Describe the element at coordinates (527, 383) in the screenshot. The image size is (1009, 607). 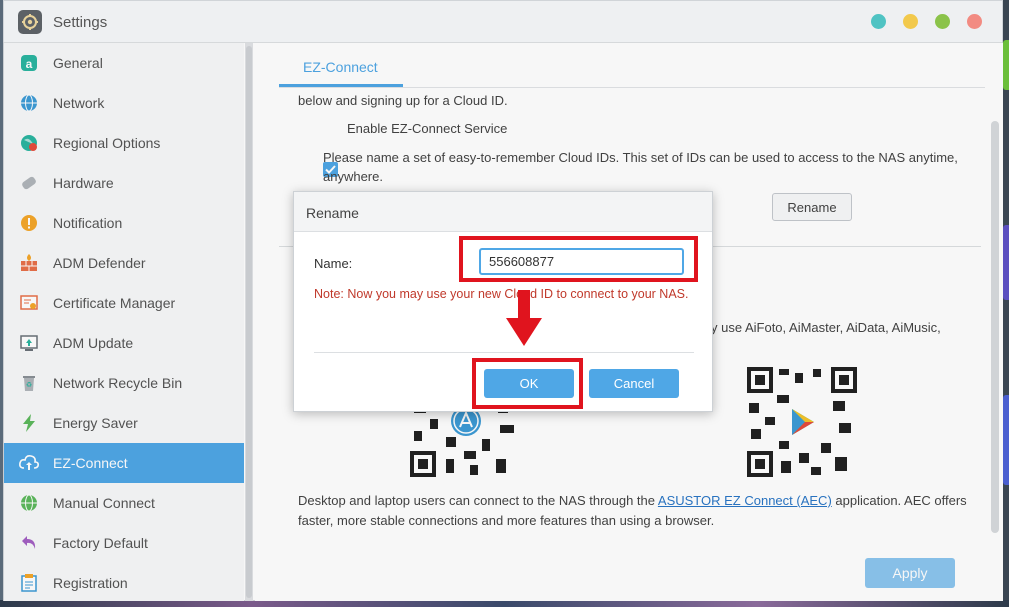
I see `highlight-box-ok-button` at that location.